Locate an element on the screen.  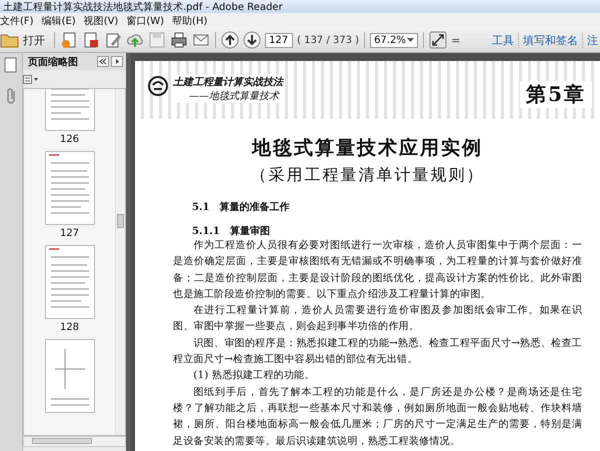
chapter-label: 第5章 is located at coordinates (556, 94).